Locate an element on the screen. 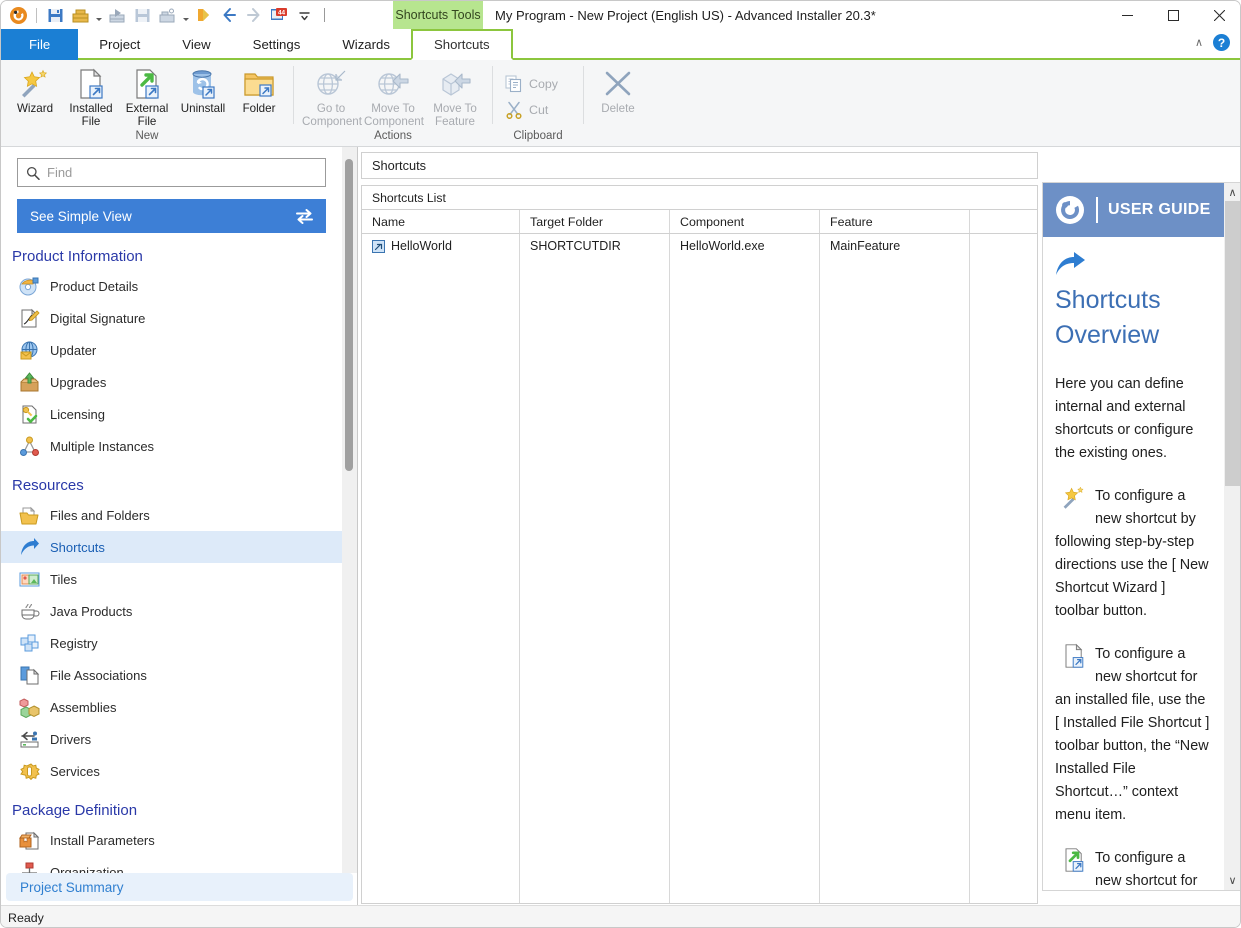 This screenshot has height=928, width=1241. cut-icon is located at coordinates (514, 110).